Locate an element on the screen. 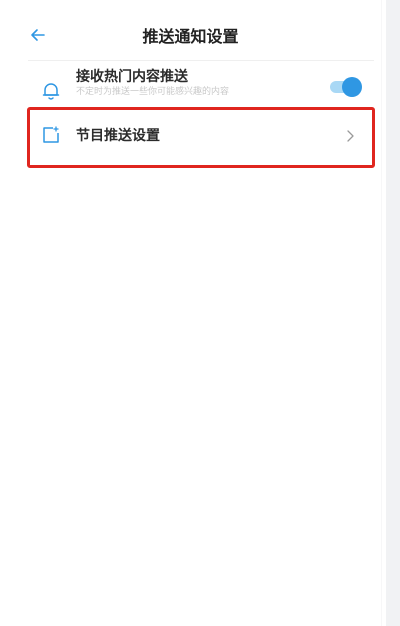 This screenshot has height=626, width=400. hot-push-subtitle: 不定时为推送一些你可能感兴趣的内容 is located at coordinates (153, 92).